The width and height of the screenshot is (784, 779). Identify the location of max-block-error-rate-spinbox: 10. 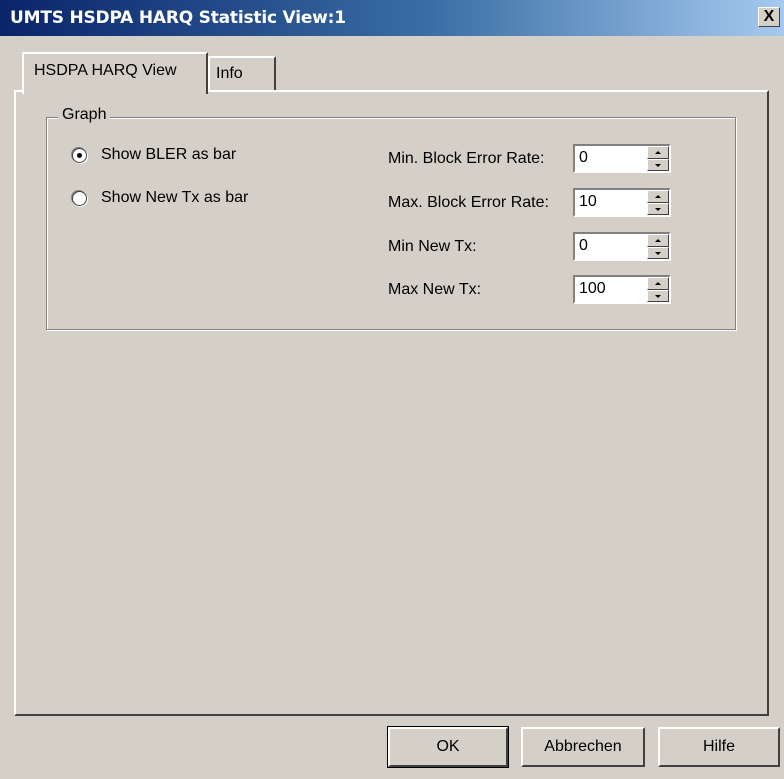
(622, 202).